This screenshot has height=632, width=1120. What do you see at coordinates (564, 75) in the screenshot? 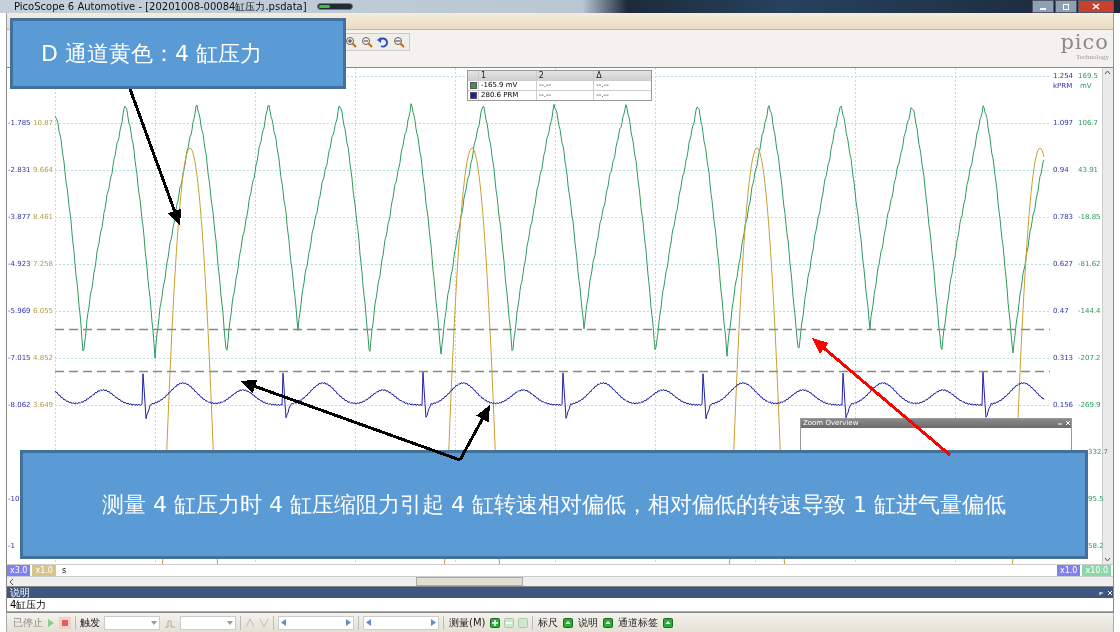
I see `column-header: 2` at bounding box center [564, 75].